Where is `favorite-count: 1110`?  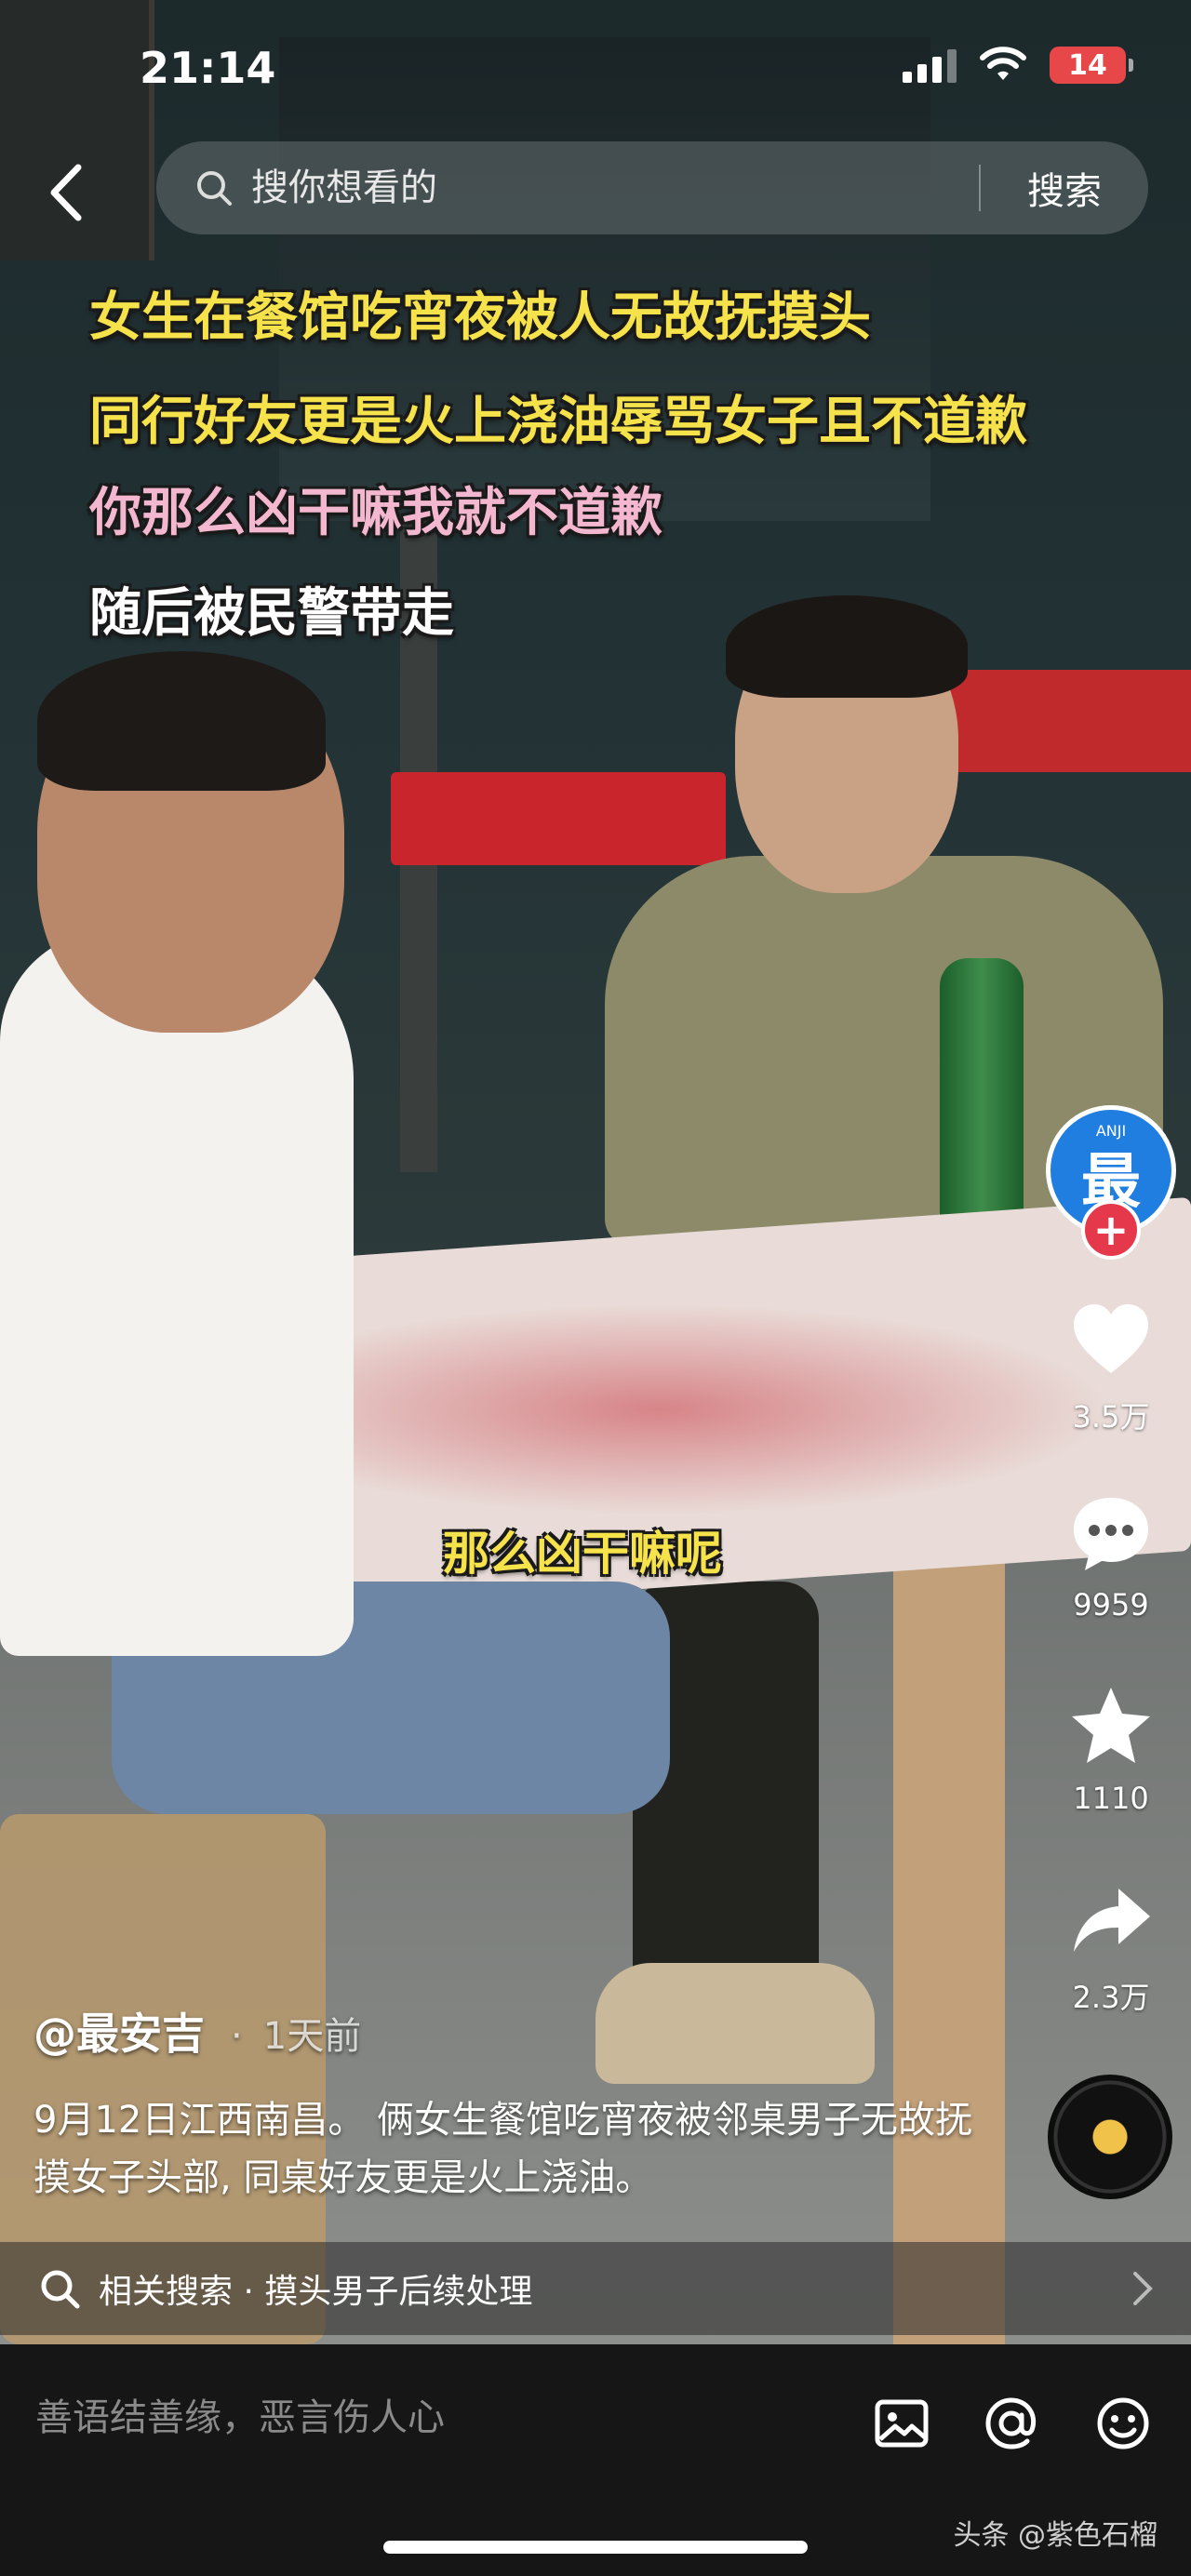
favorite-count: 1110 is located at coordinates (1111, 1798).